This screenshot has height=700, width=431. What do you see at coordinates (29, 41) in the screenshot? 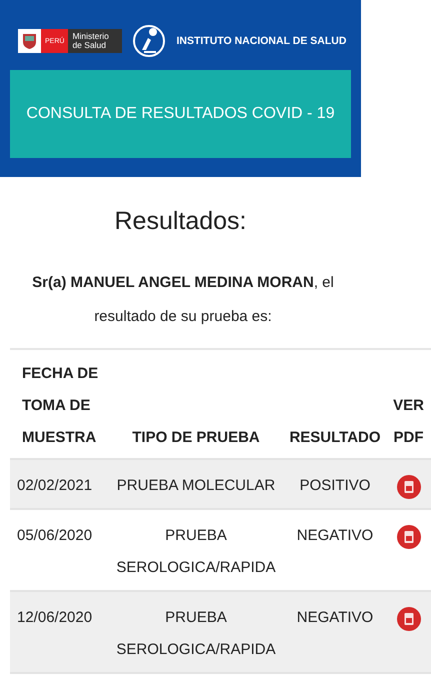
I see `coat-of-arms-icon` at bounding box center [29, 41].